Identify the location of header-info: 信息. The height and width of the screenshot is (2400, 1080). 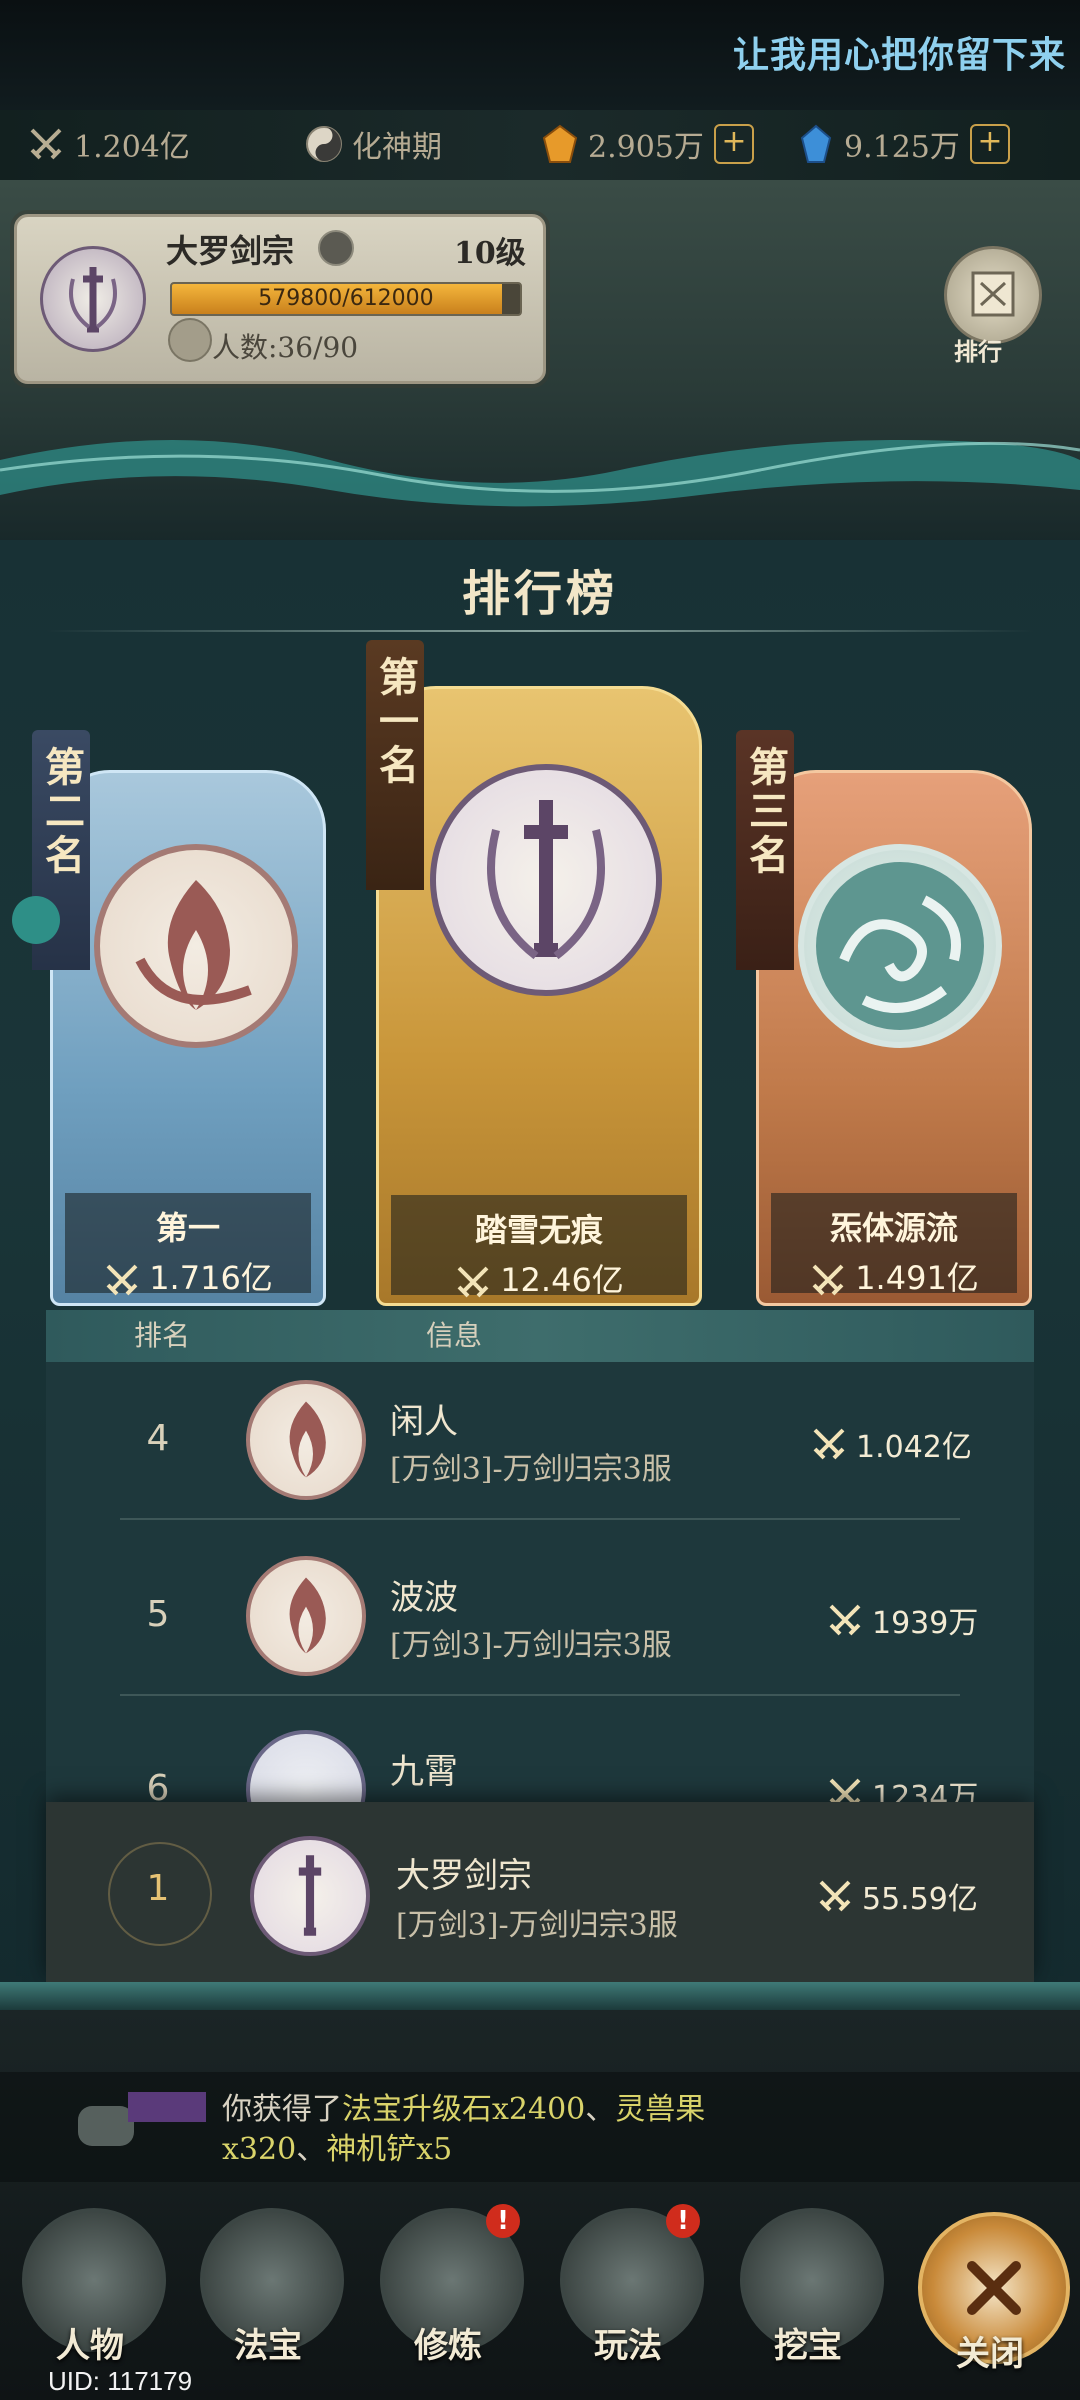
(454, 1335).